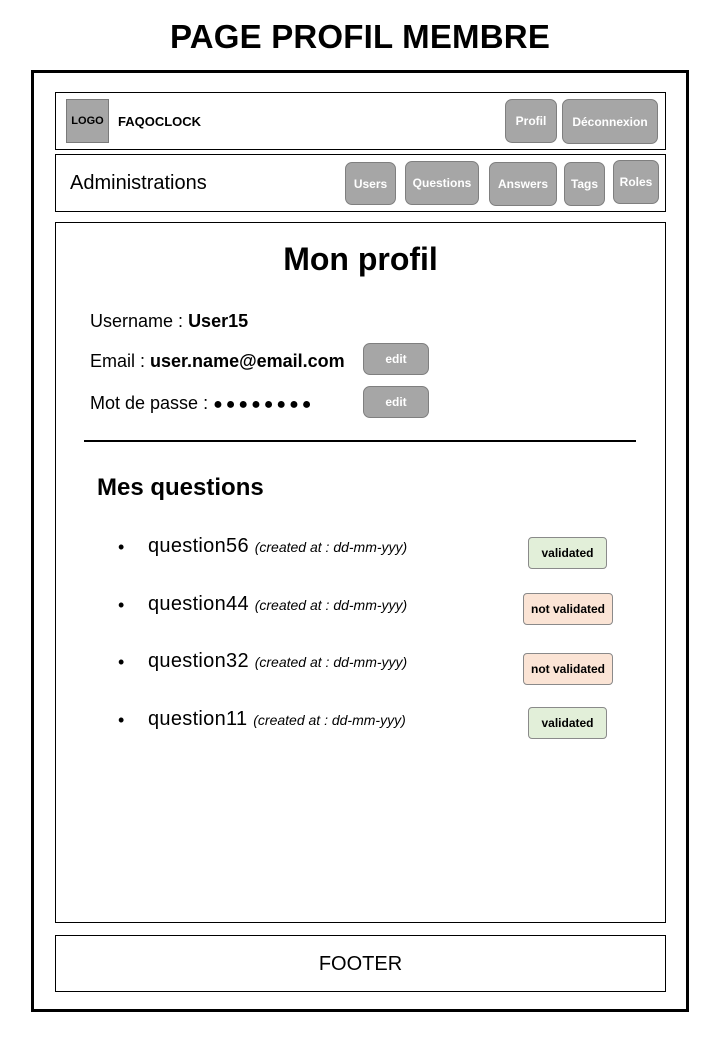 This screenshot has width=720, height=1040. What do you see at coordinates (360, 441) in the screenshot?
I see `divider` at bounding box center [360, 441].